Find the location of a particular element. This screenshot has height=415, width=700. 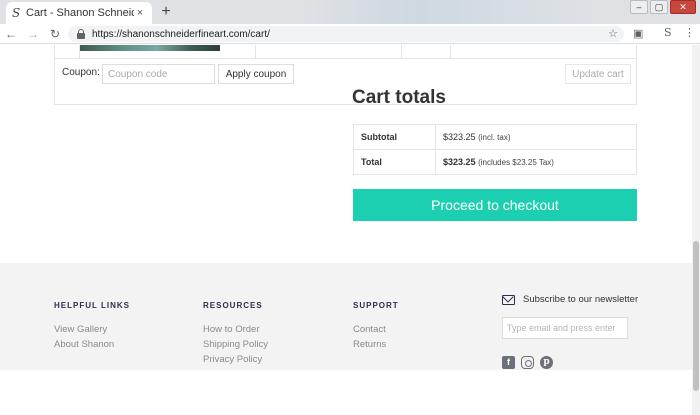

footer-link-privacy: Privacy Policy is located at coordinates (232, 359).